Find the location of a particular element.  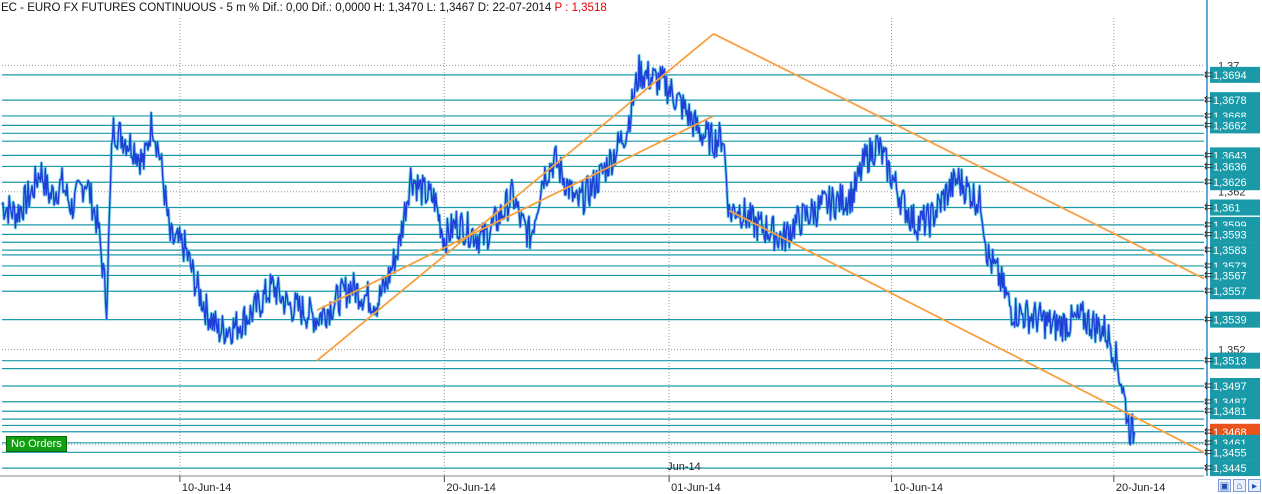

price-label: ⇇ 1,3662 is located at coordinates (1232, 125).